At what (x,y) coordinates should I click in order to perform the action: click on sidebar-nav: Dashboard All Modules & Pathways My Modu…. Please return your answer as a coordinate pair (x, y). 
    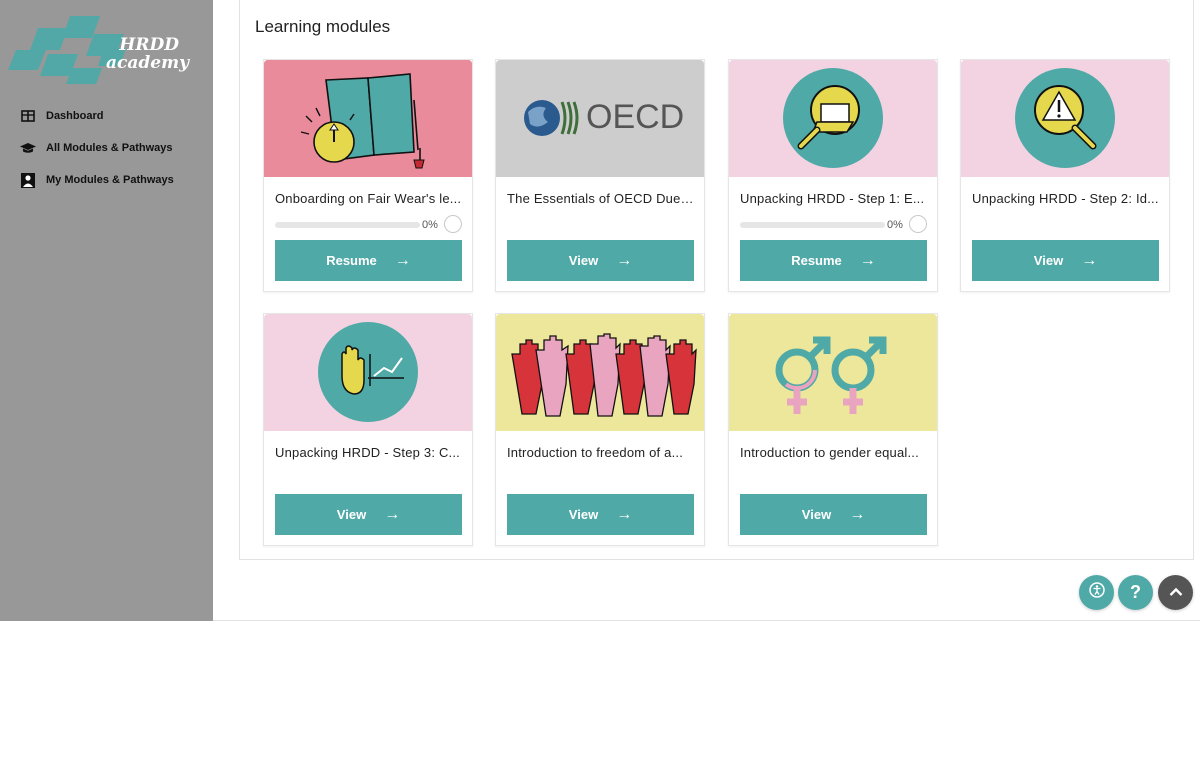
    Looking at the image, I should click on (106, 148).